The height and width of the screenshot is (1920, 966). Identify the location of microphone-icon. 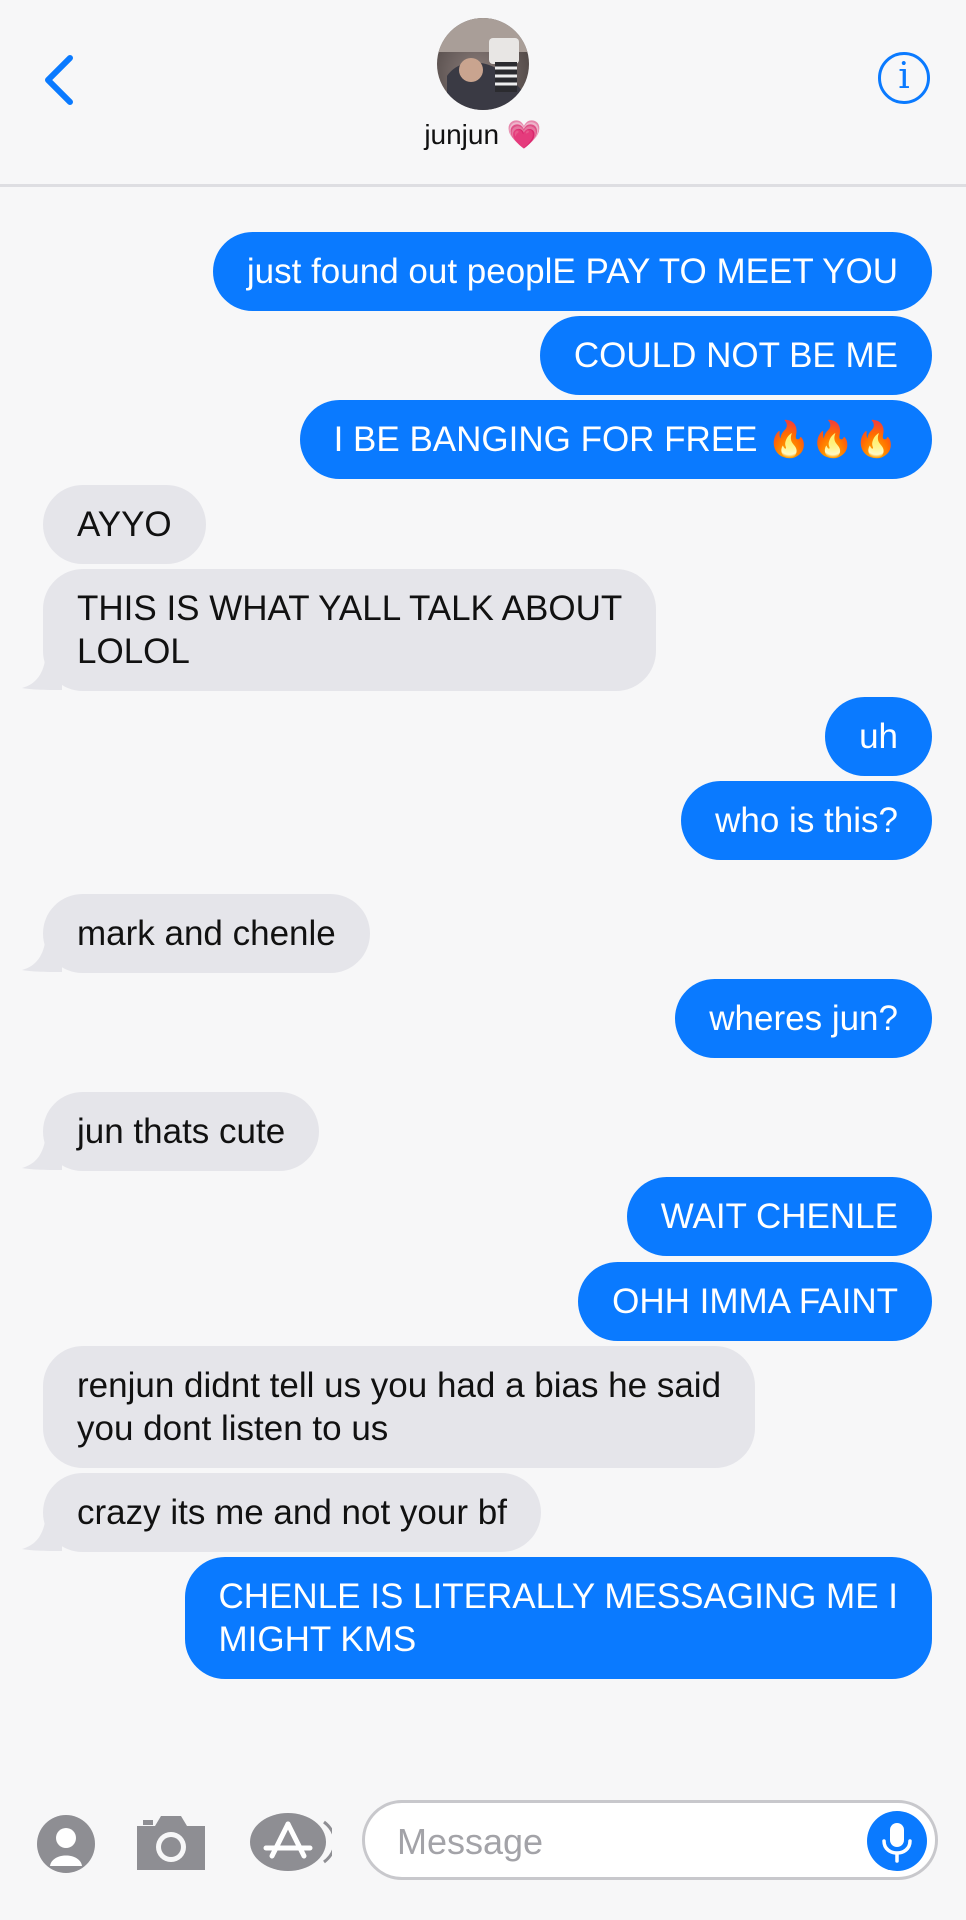
(897, 1843).